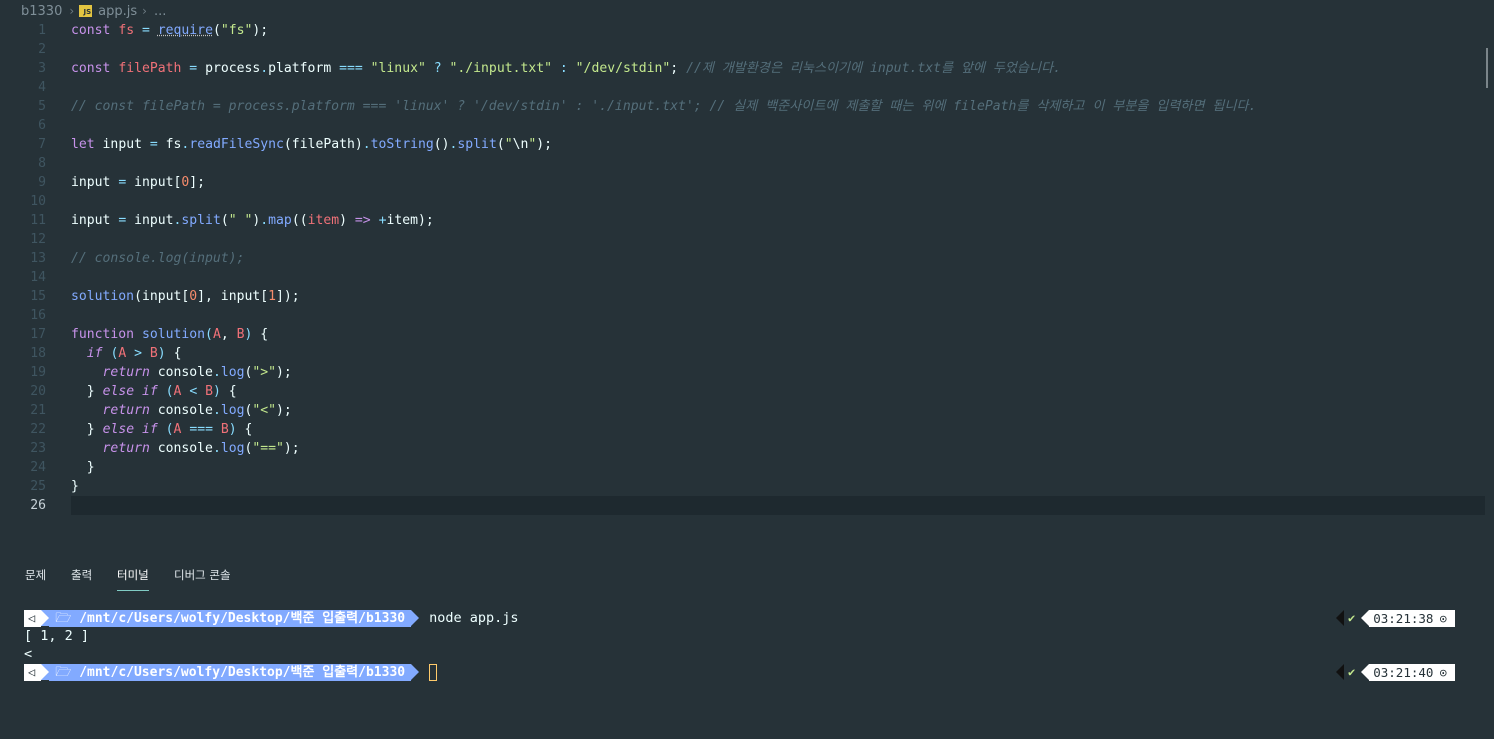 This screenshot has height=739, width=1494. I want to click on code-line: 4, so click(42, 87).